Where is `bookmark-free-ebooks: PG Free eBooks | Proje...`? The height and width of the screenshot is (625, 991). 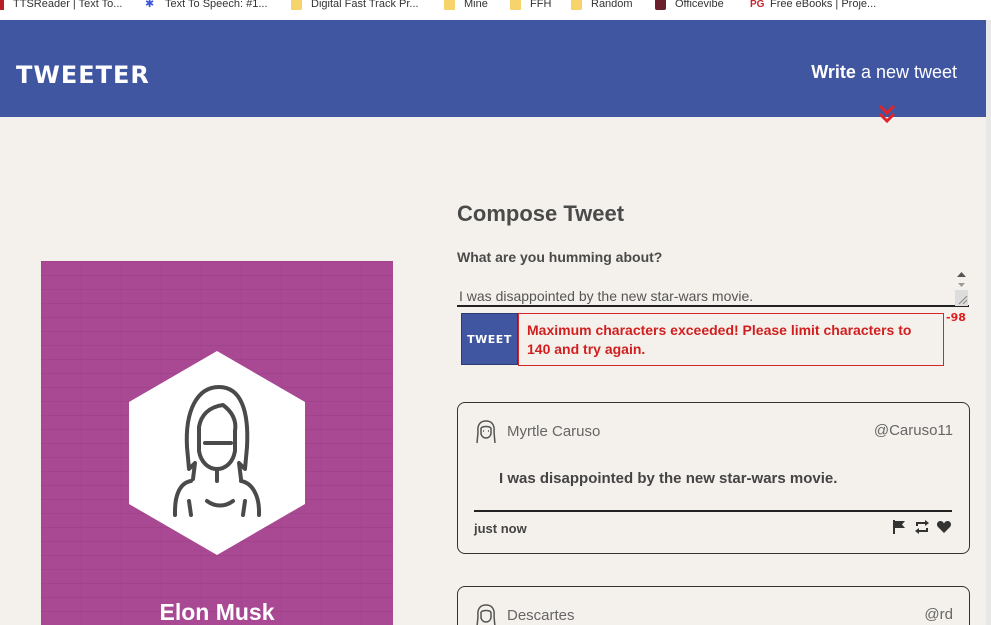
bookmark-free-ebooks: PG Free eBooks | Proje... is located at coordinates (813, 6).